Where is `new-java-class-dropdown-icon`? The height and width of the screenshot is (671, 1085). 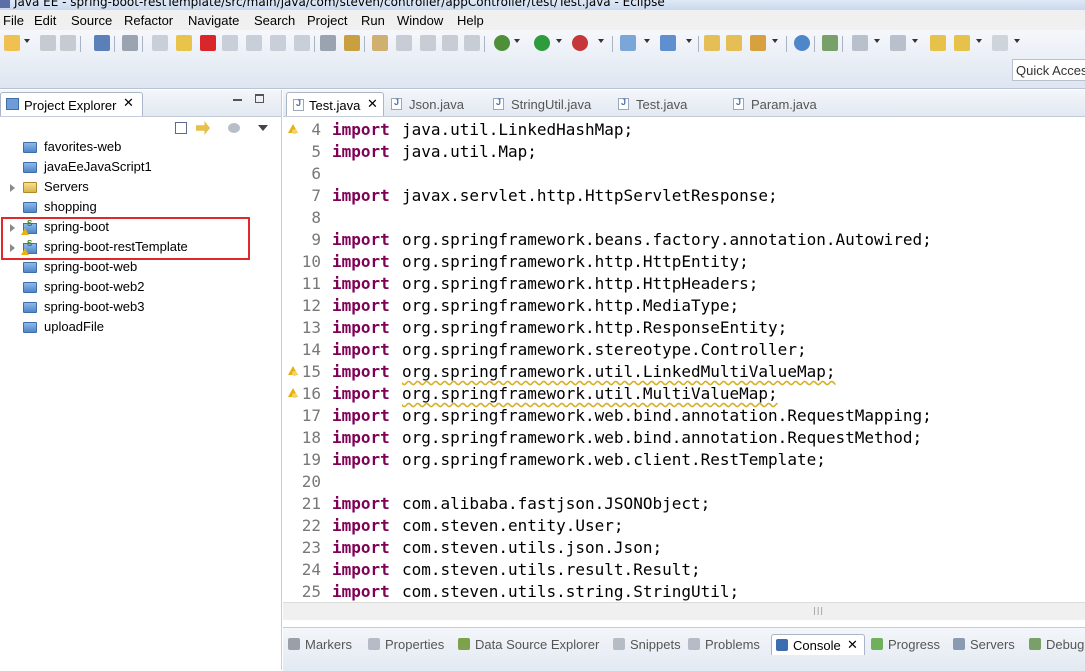
new-java-class-dropdown-icon is located at coordinates (689, 41).